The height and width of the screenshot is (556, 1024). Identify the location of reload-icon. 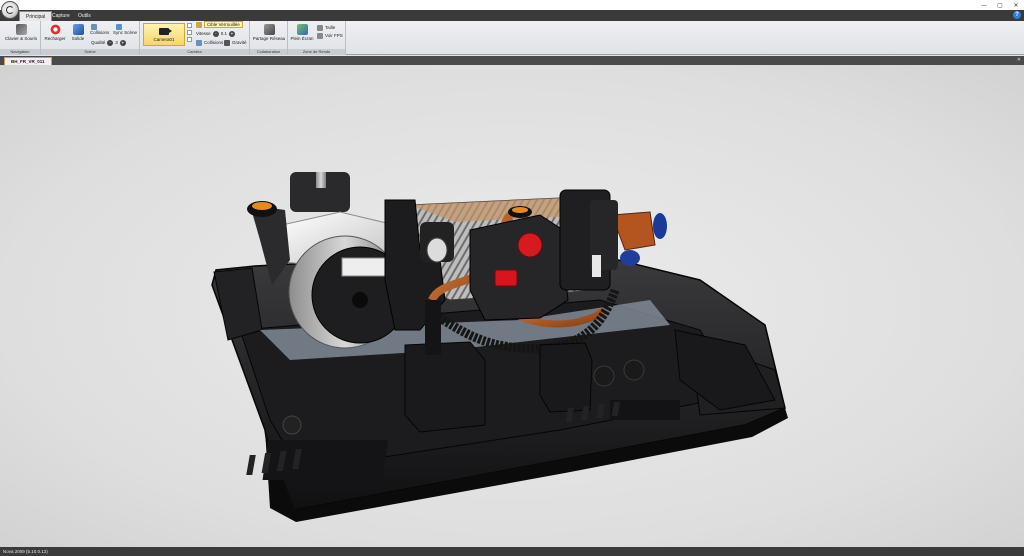
(55, 29).